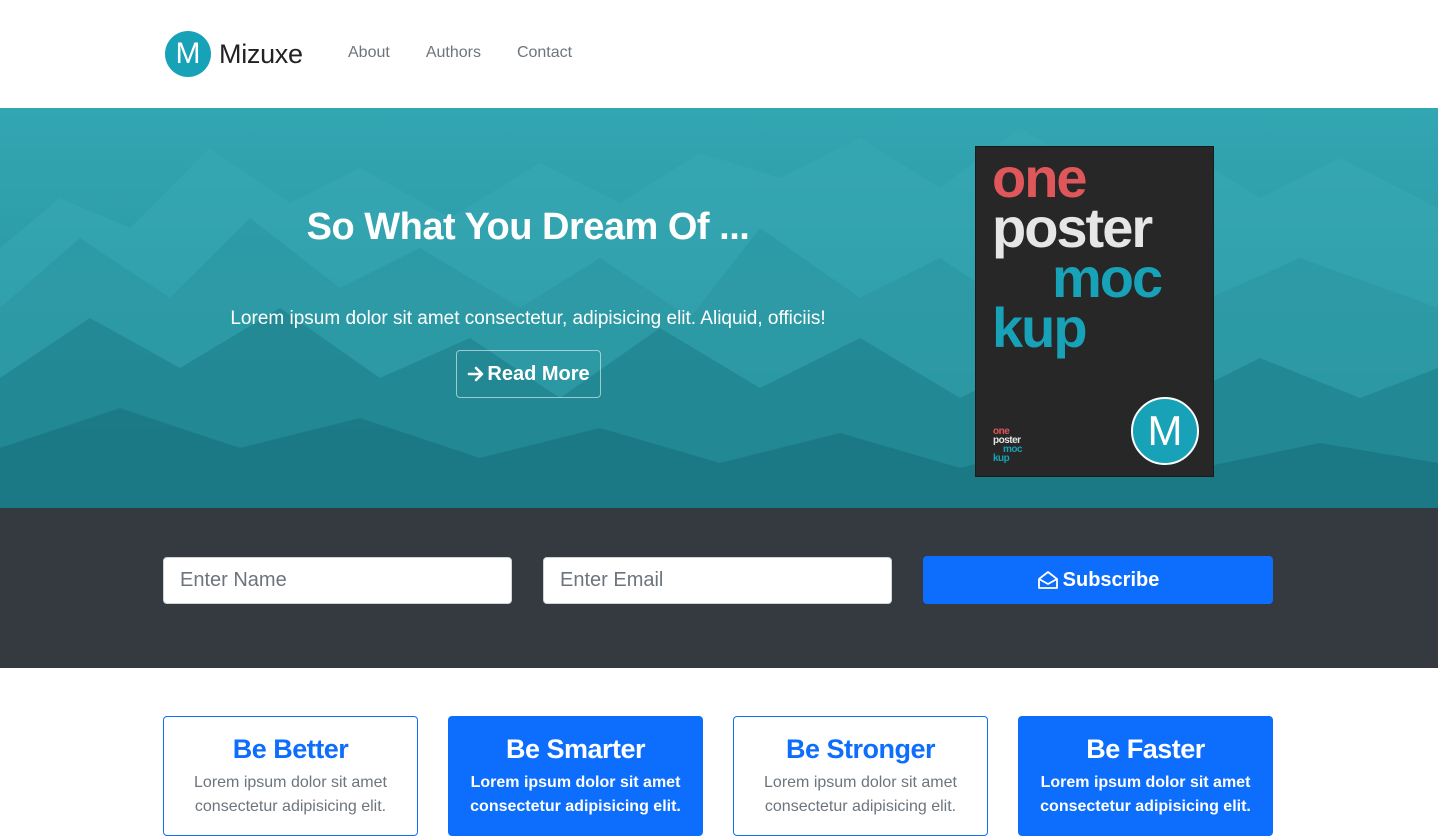 Image resolution: width=1438 pixels, height=836 pixels. What do you see at coordinates (544, 53) in the screenshot?
I see `nav-link-contact: Contact` at bounding box center [544, 53].